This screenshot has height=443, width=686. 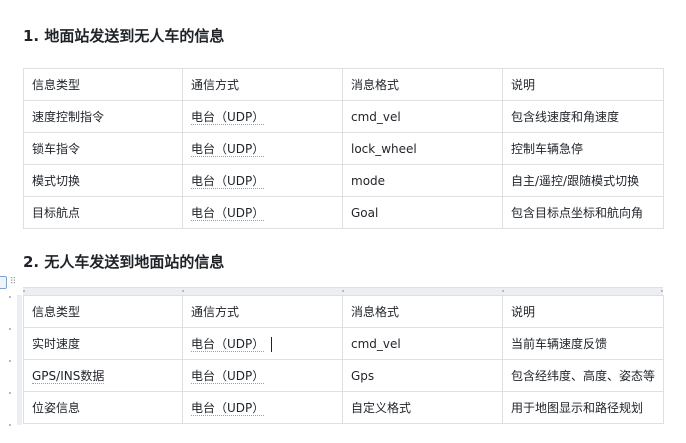 I want to click on table-cell: 包含线速度和角速度, so click(x=583, y=116).